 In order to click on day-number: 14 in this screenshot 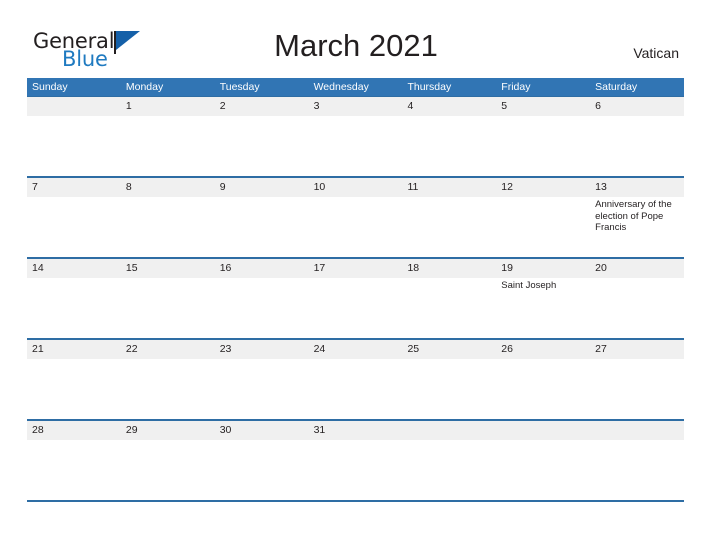, I will do `click(74, 268)`.